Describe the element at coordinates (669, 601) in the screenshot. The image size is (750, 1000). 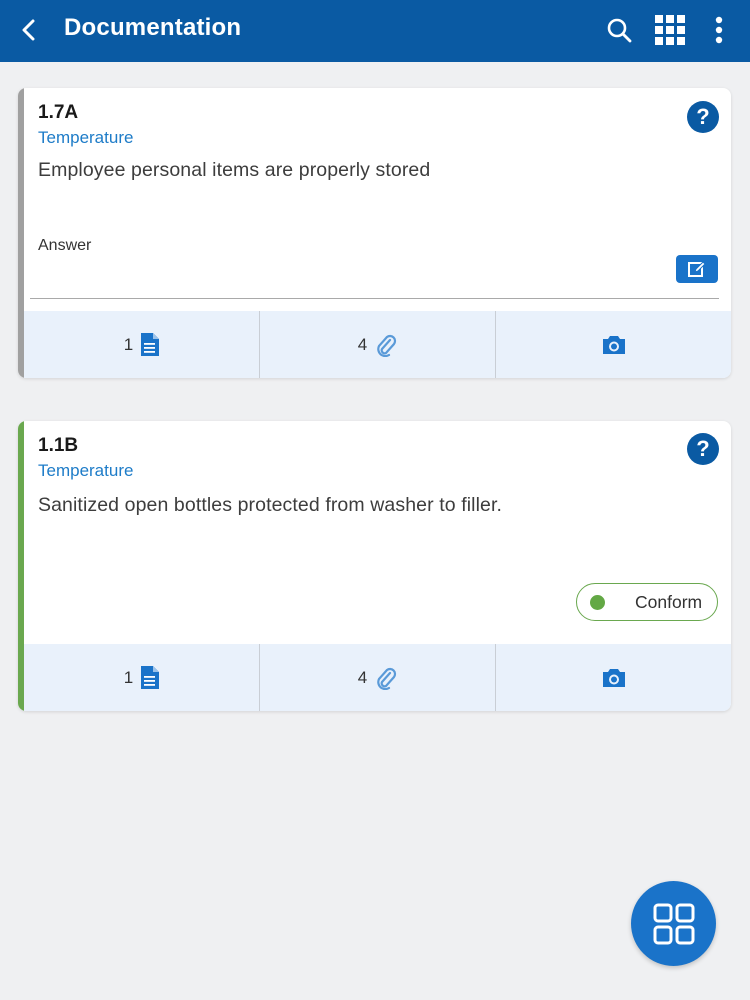
I see `answer-value: Conform` at that location.